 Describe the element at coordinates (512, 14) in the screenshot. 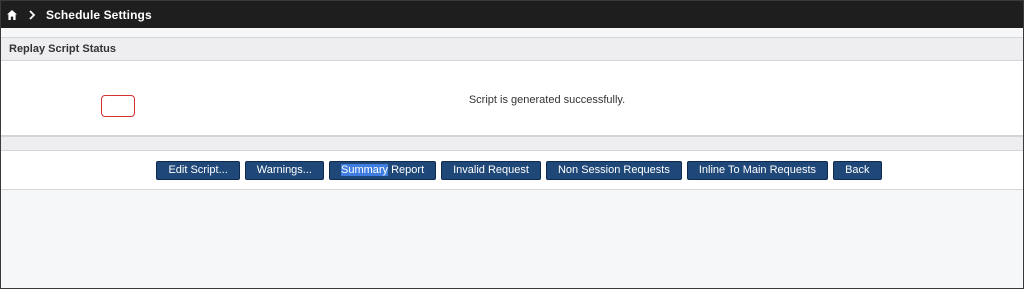

I see `top-navigation-bar: Schedule Settings` at that location.